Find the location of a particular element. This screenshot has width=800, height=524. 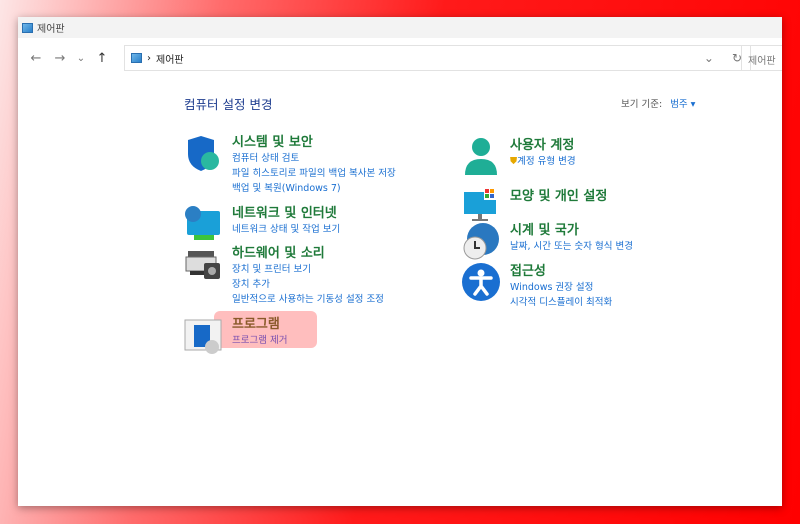

title-bar: 제어판 is located at coordinates (400, 27).